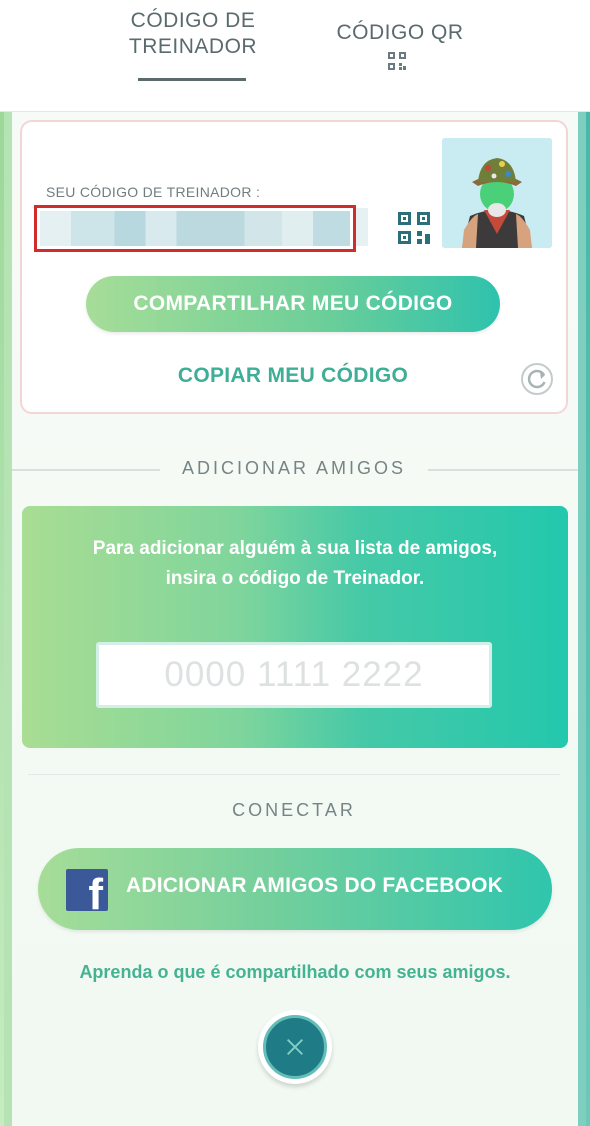 The height and width of the screenshot is (1126, 590). What do you see at coordinates (294, 675) in the screenshot?
I see `trainer-code-input` at bounding box center [294, 675].